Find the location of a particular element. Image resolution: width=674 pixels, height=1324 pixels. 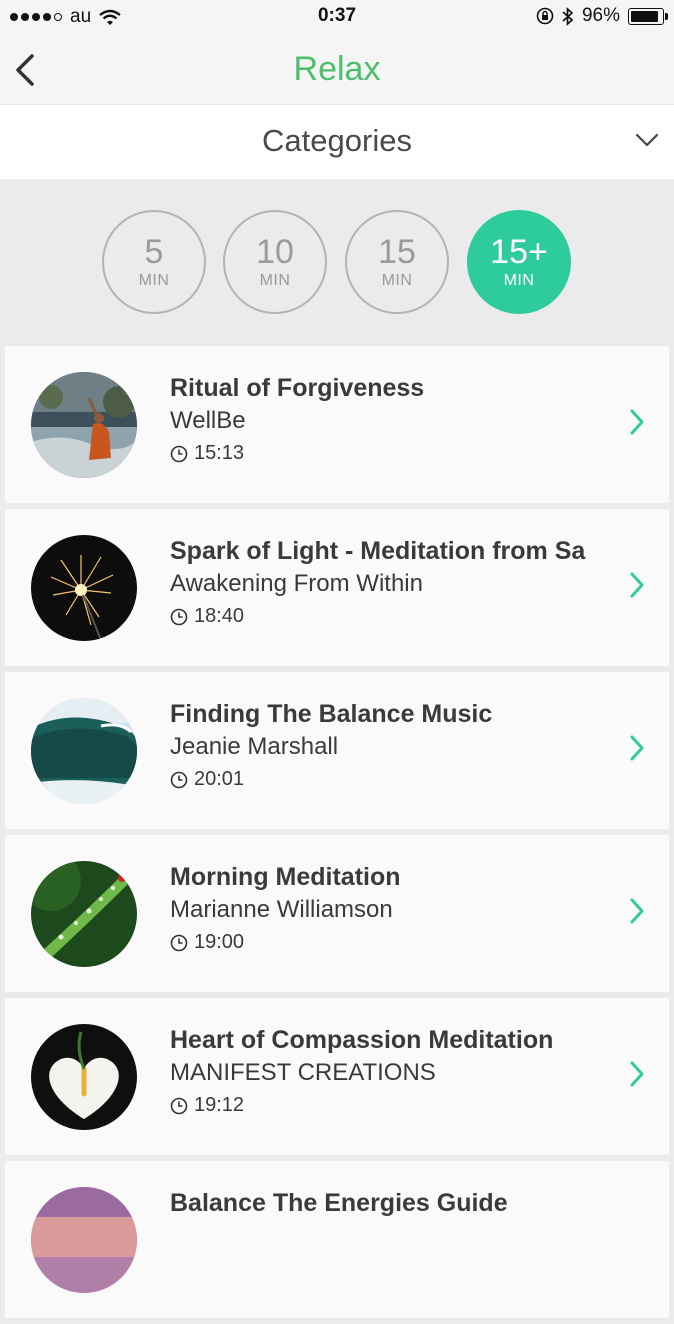

page-title: Relax is located at coordinates (337, 69).